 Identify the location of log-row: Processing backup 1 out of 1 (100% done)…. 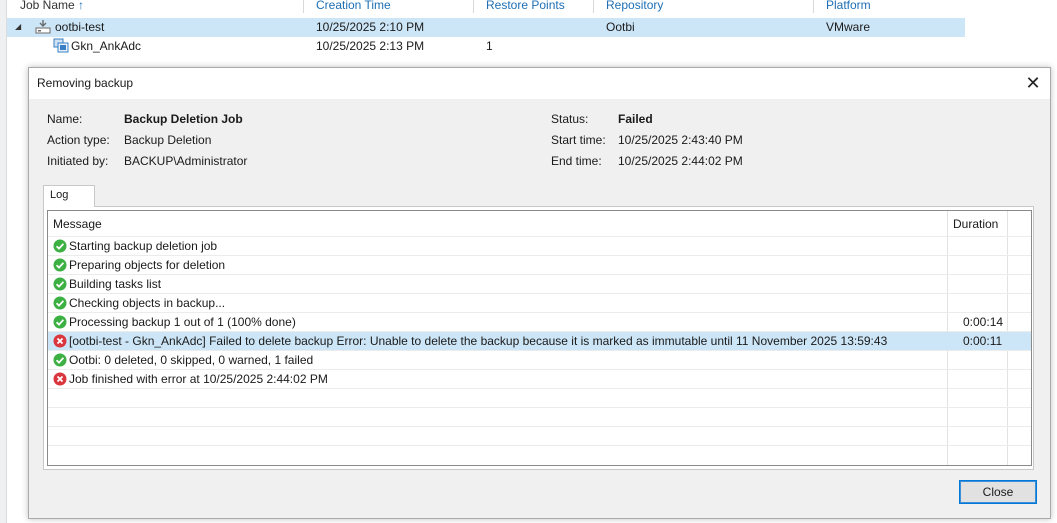
(539, 321).